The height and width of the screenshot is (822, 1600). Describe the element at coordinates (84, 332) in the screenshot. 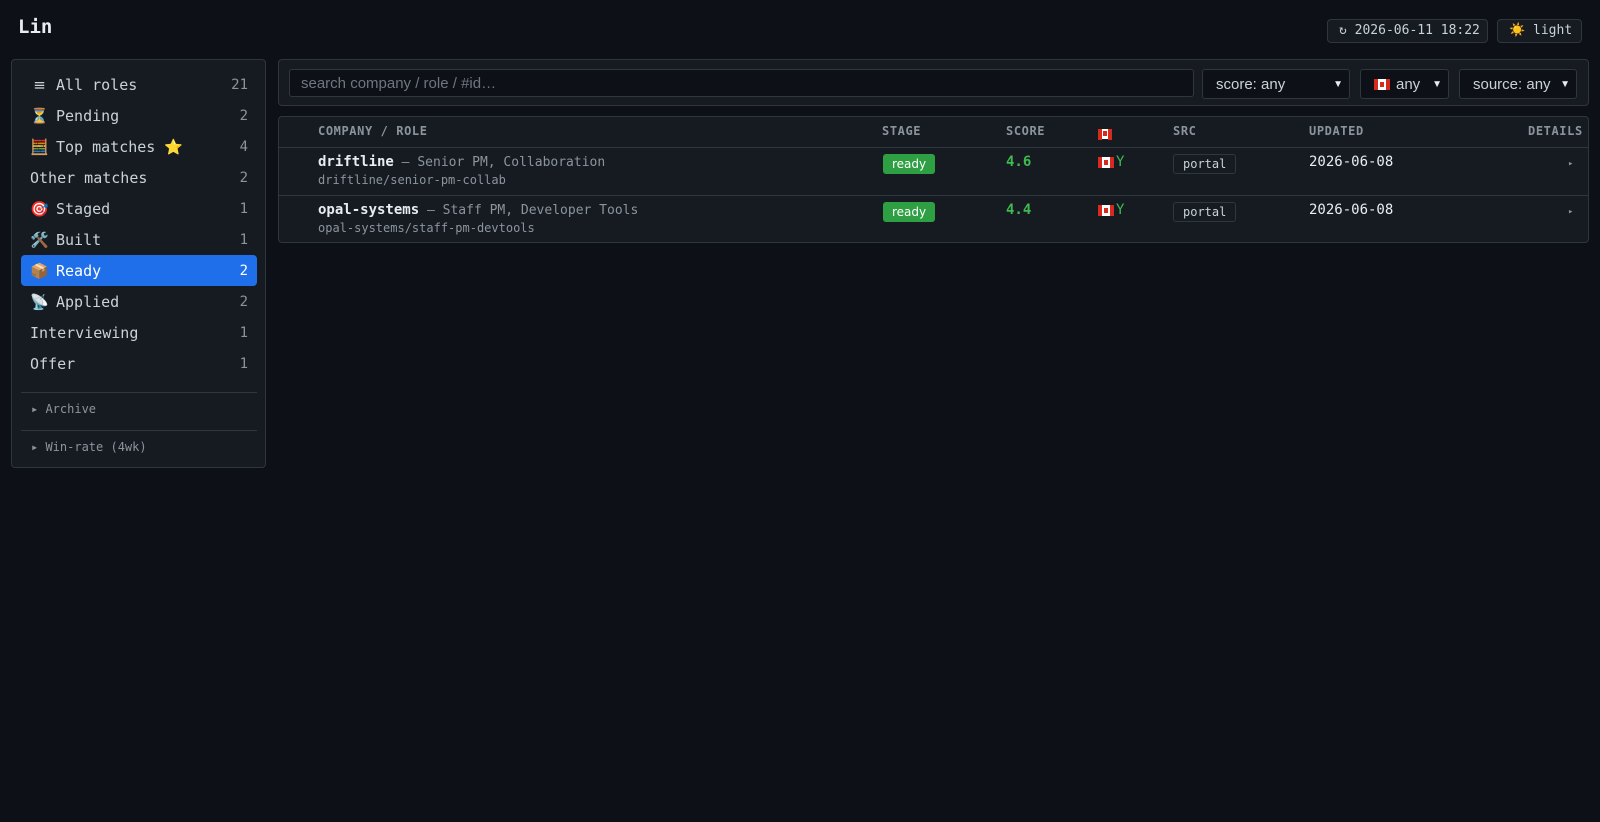

I see `sidebar-item-label: Interviewing` at that location.